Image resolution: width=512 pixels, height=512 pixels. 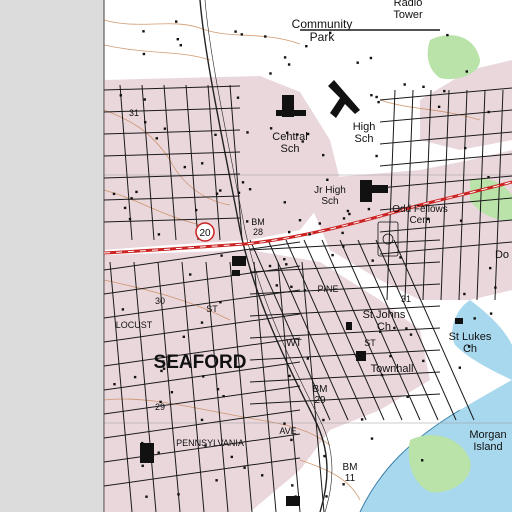 What do you see at coordinates (160, 407) in the screenshot?
I see `label-elev-29: 29` at bounding box center [160, 407].